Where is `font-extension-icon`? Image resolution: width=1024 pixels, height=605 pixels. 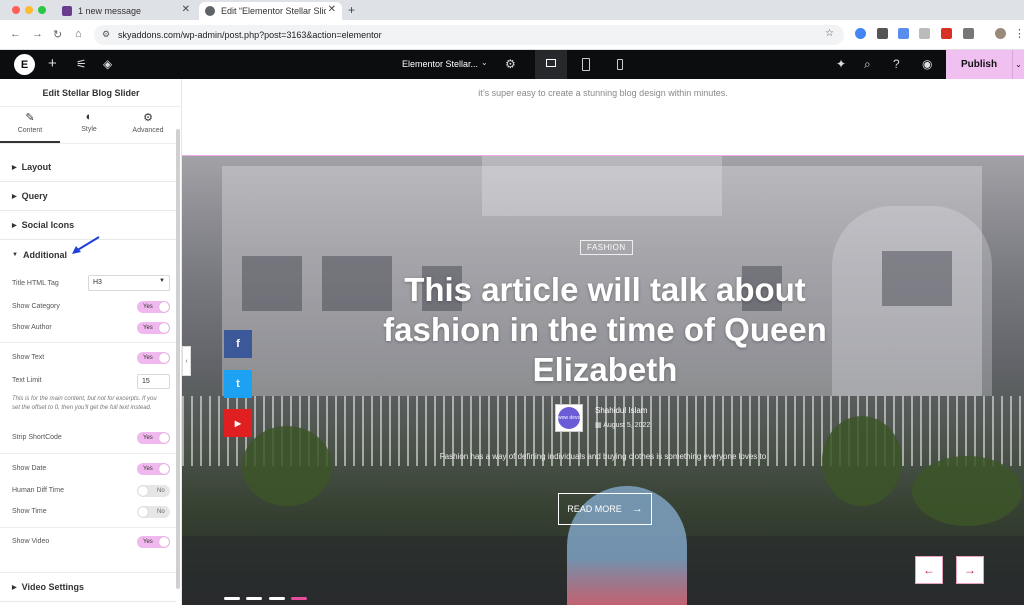 font-extension-icon is located at coordinates (946, 33).